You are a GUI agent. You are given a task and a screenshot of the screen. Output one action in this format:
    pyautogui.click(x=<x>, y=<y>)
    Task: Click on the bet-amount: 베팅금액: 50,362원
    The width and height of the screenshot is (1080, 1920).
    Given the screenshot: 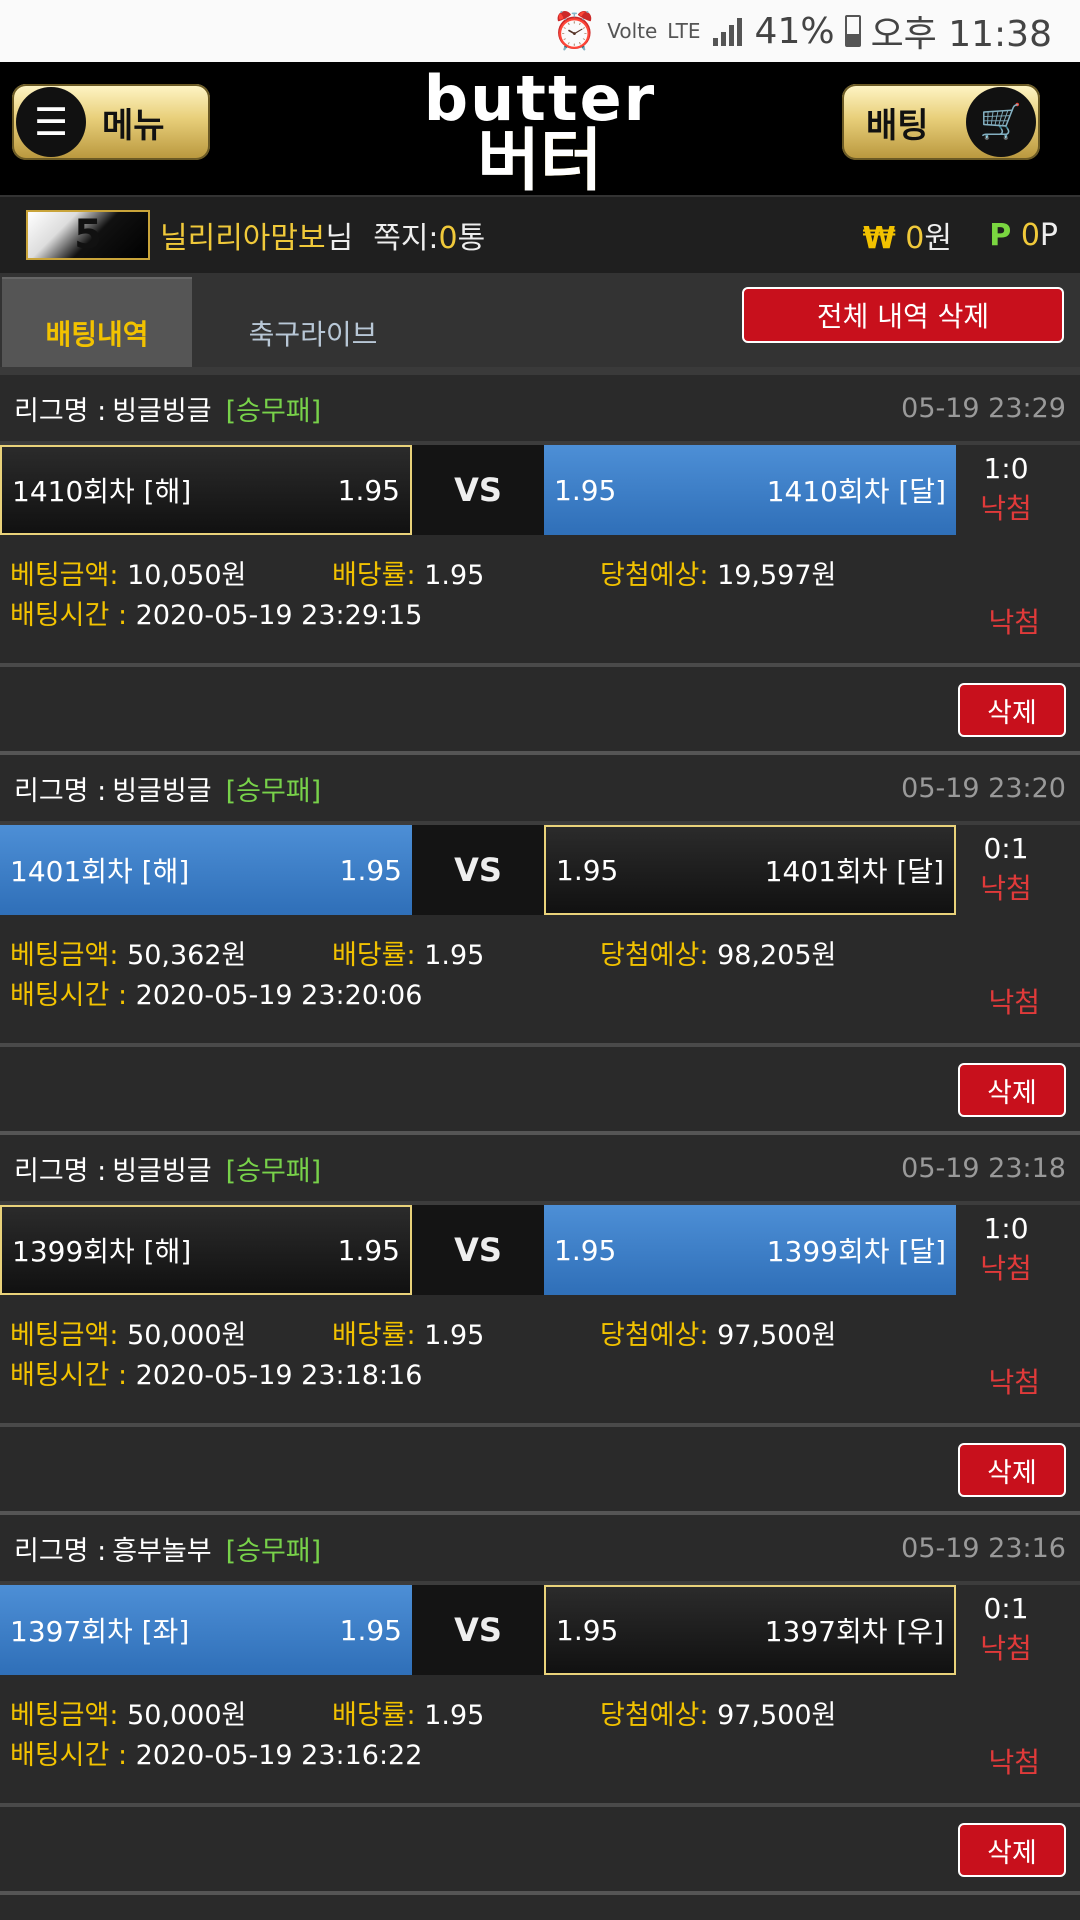 What is the action you would take?
    pyautogui.click(x=128, y=952)
    